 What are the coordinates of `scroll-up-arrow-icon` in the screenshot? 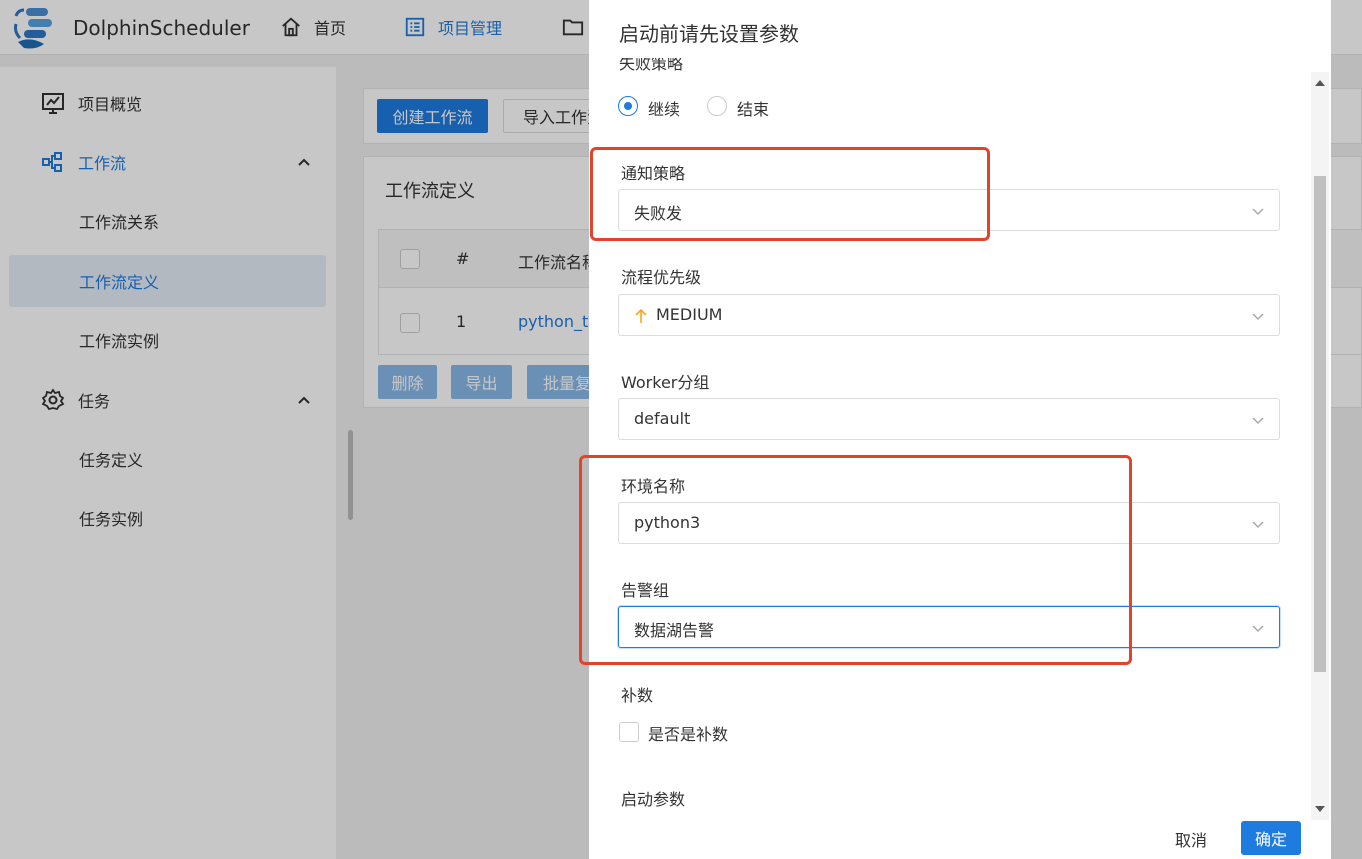 It's located at (1320, 83).